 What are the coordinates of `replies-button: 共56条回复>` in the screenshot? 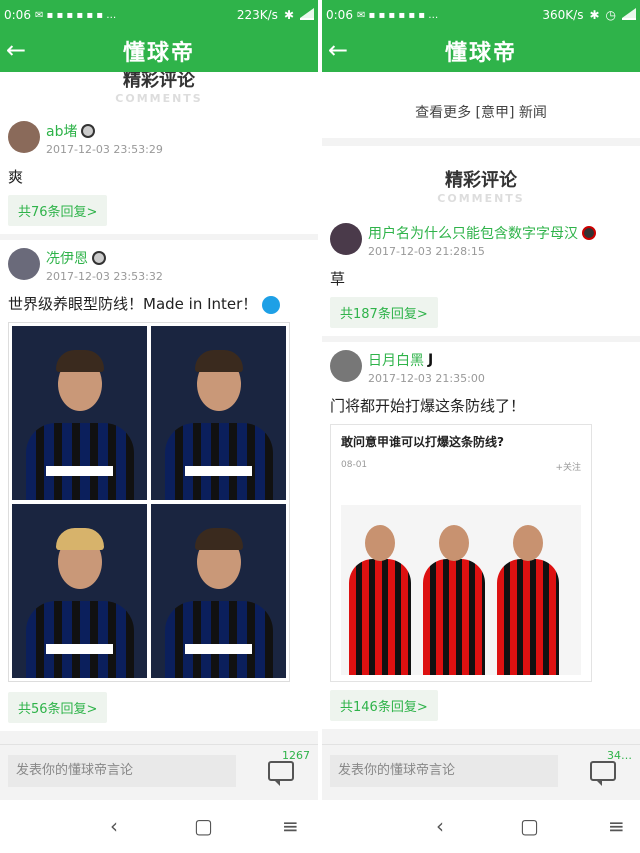 It's located at (58, 707).